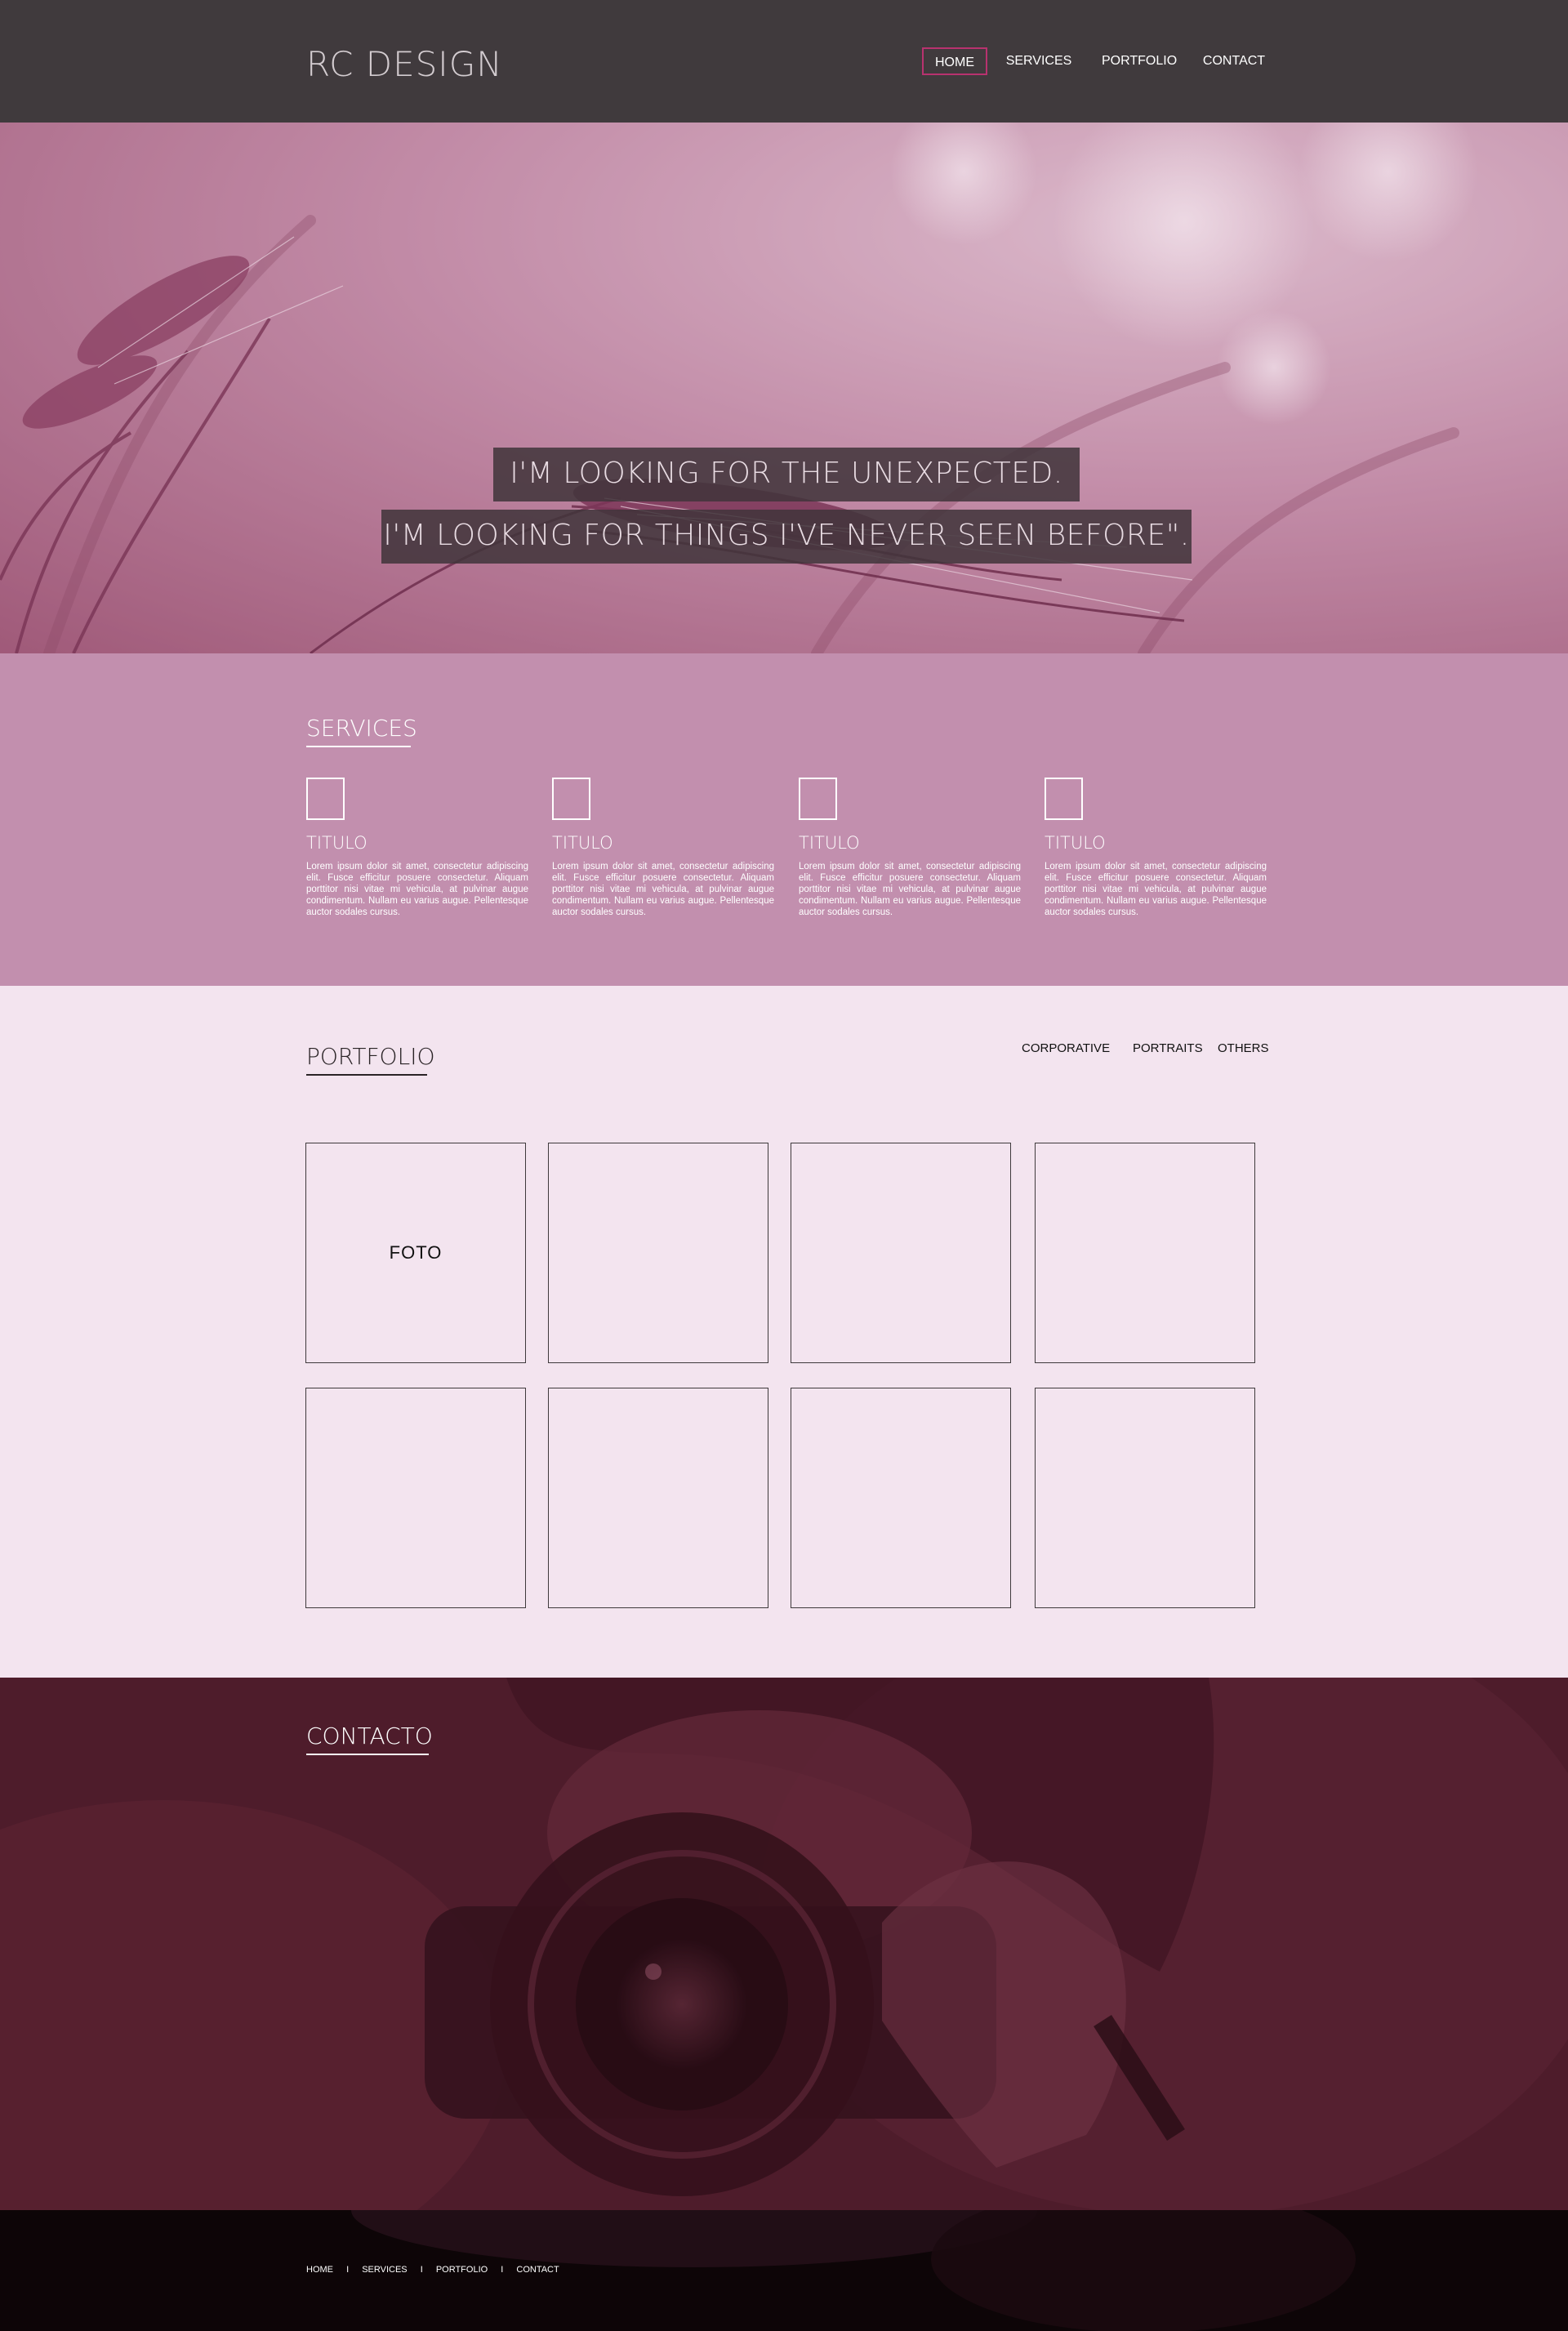  What do you see at coordinates (370, 1059) in the screenshot?
I see `portfolio-heading: PORTFOLIO` at bounding box center [370, 1059].